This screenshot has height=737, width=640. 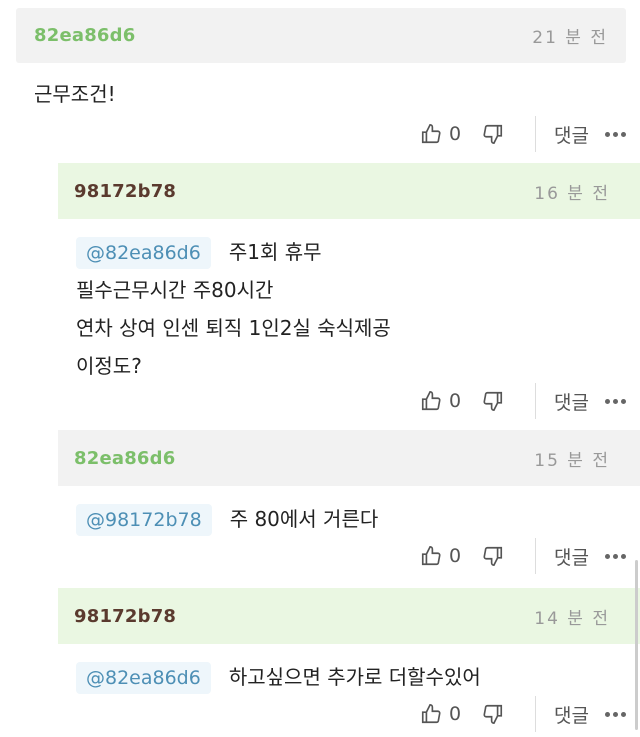 I want to click on comment-text-line: 주1회 휴무, so click(x=275, y=252).